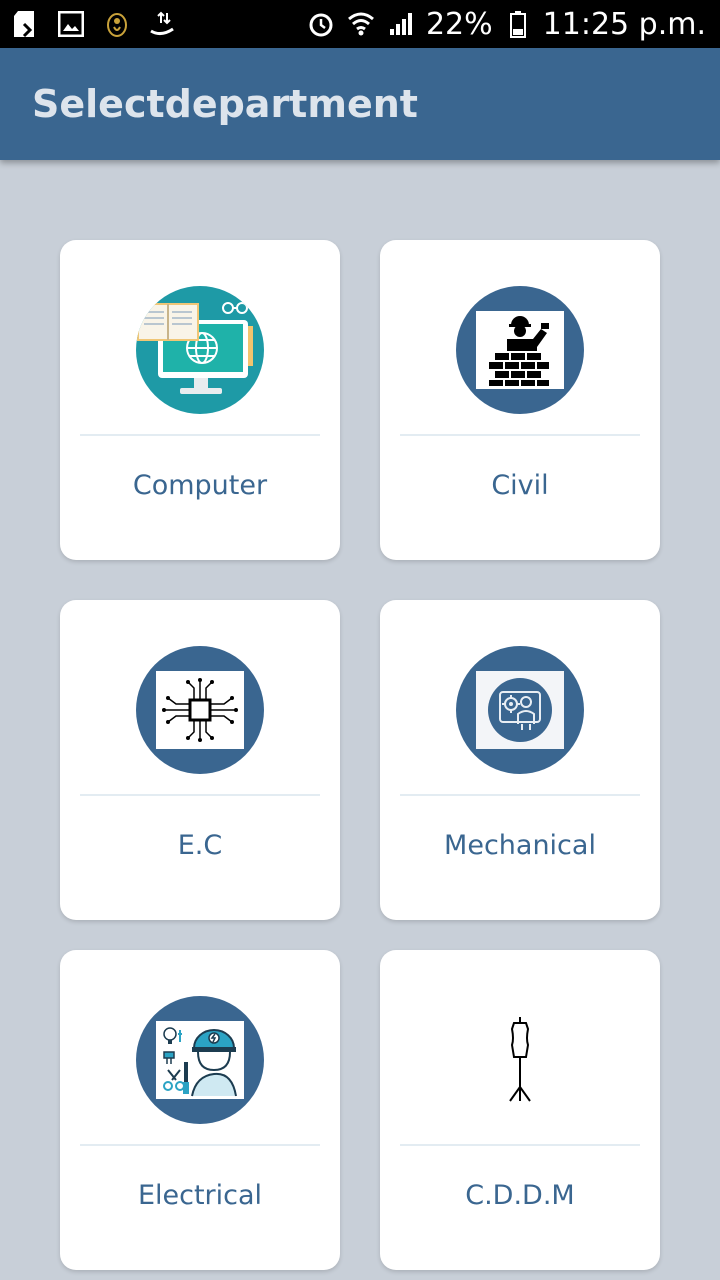 The width and height of the screenshot is (720, 1280). I want to click on department-label: C.D.D.M, so click(520, 1195).